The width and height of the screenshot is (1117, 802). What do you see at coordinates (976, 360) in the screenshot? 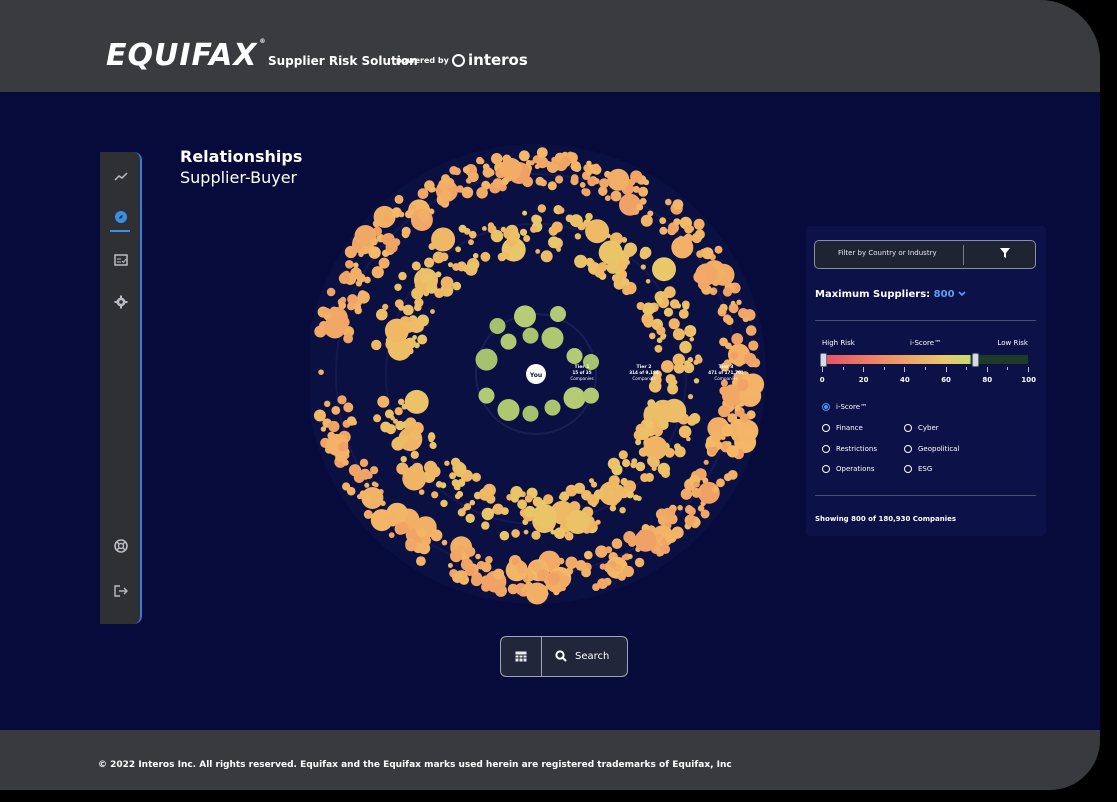
I see `slider-handle-max` at bounding box center [976, 360].